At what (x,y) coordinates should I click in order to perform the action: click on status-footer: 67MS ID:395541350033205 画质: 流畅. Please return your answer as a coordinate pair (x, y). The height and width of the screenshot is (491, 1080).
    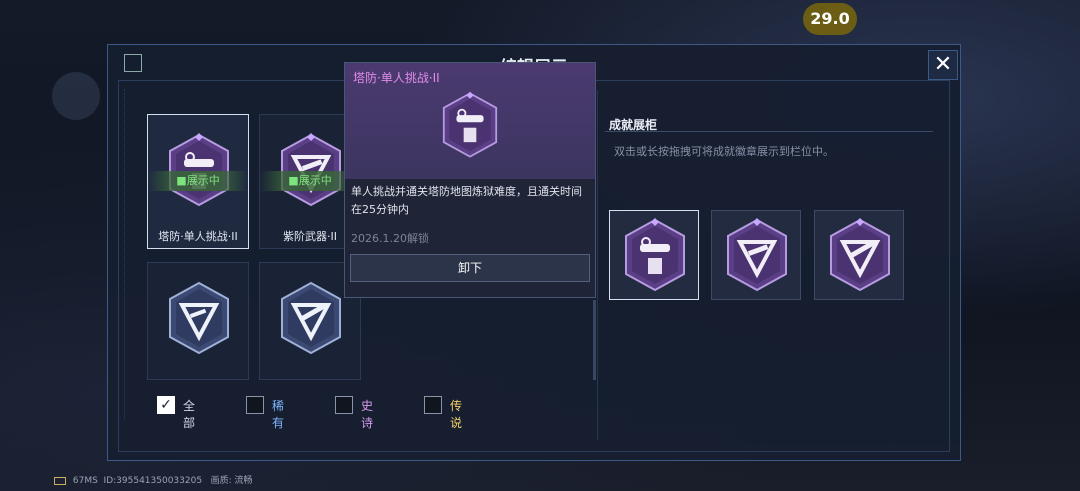
    Looking at the image, I should click on (153, 479).